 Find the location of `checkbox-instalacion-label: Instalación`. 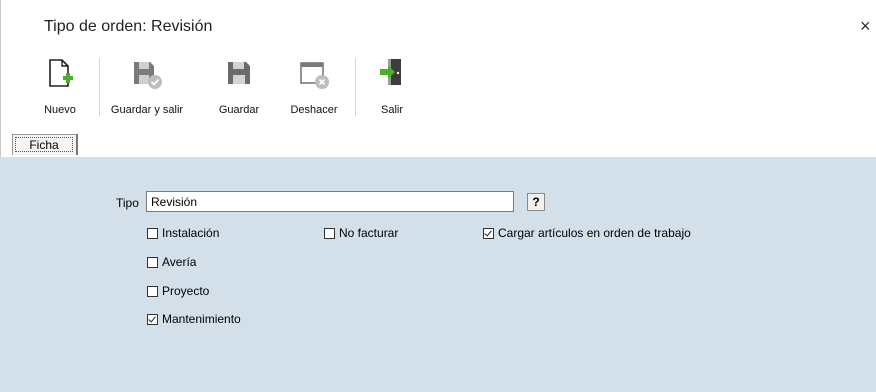

checkbox-instalacion-label: Instalación is located at coordinates (191, 233).